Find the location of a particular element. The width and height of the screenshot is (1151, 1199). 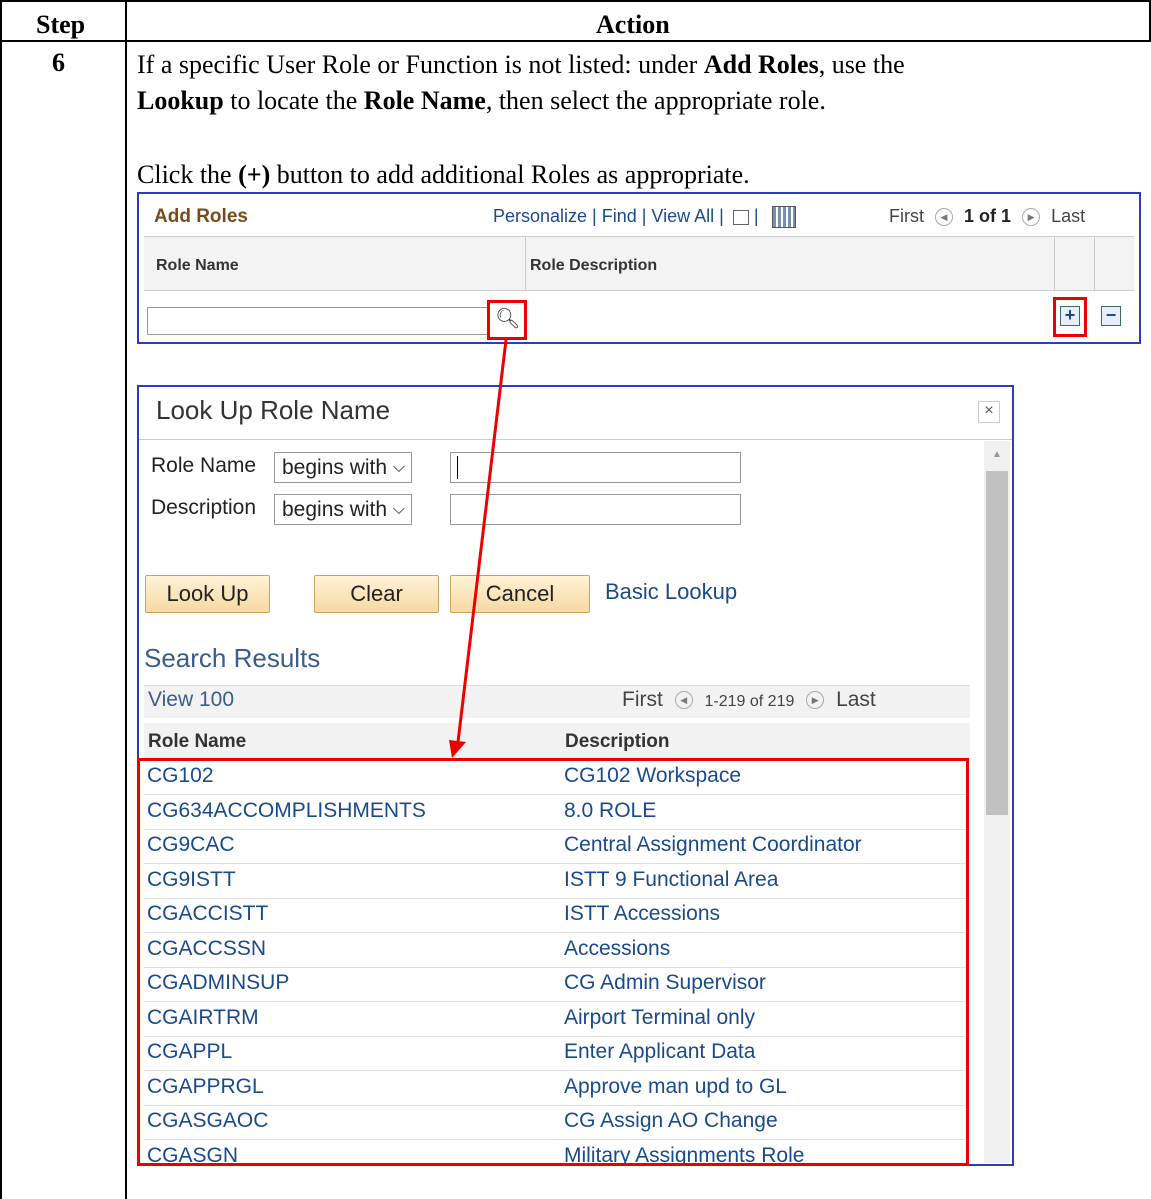

callout-arrow is located at coordinates (478, 548).